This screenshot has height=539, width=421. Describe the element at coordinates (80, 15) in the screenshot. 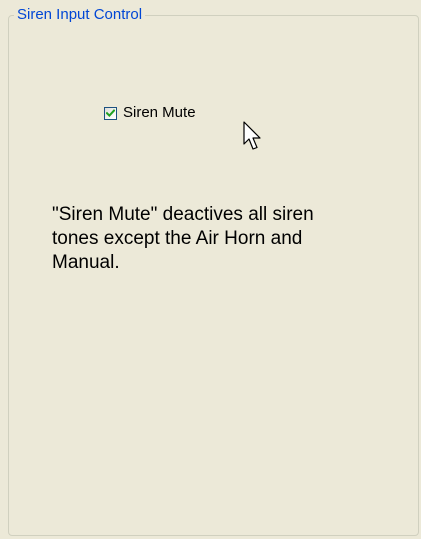

I see `group-title: Siren Input Control` at that location.